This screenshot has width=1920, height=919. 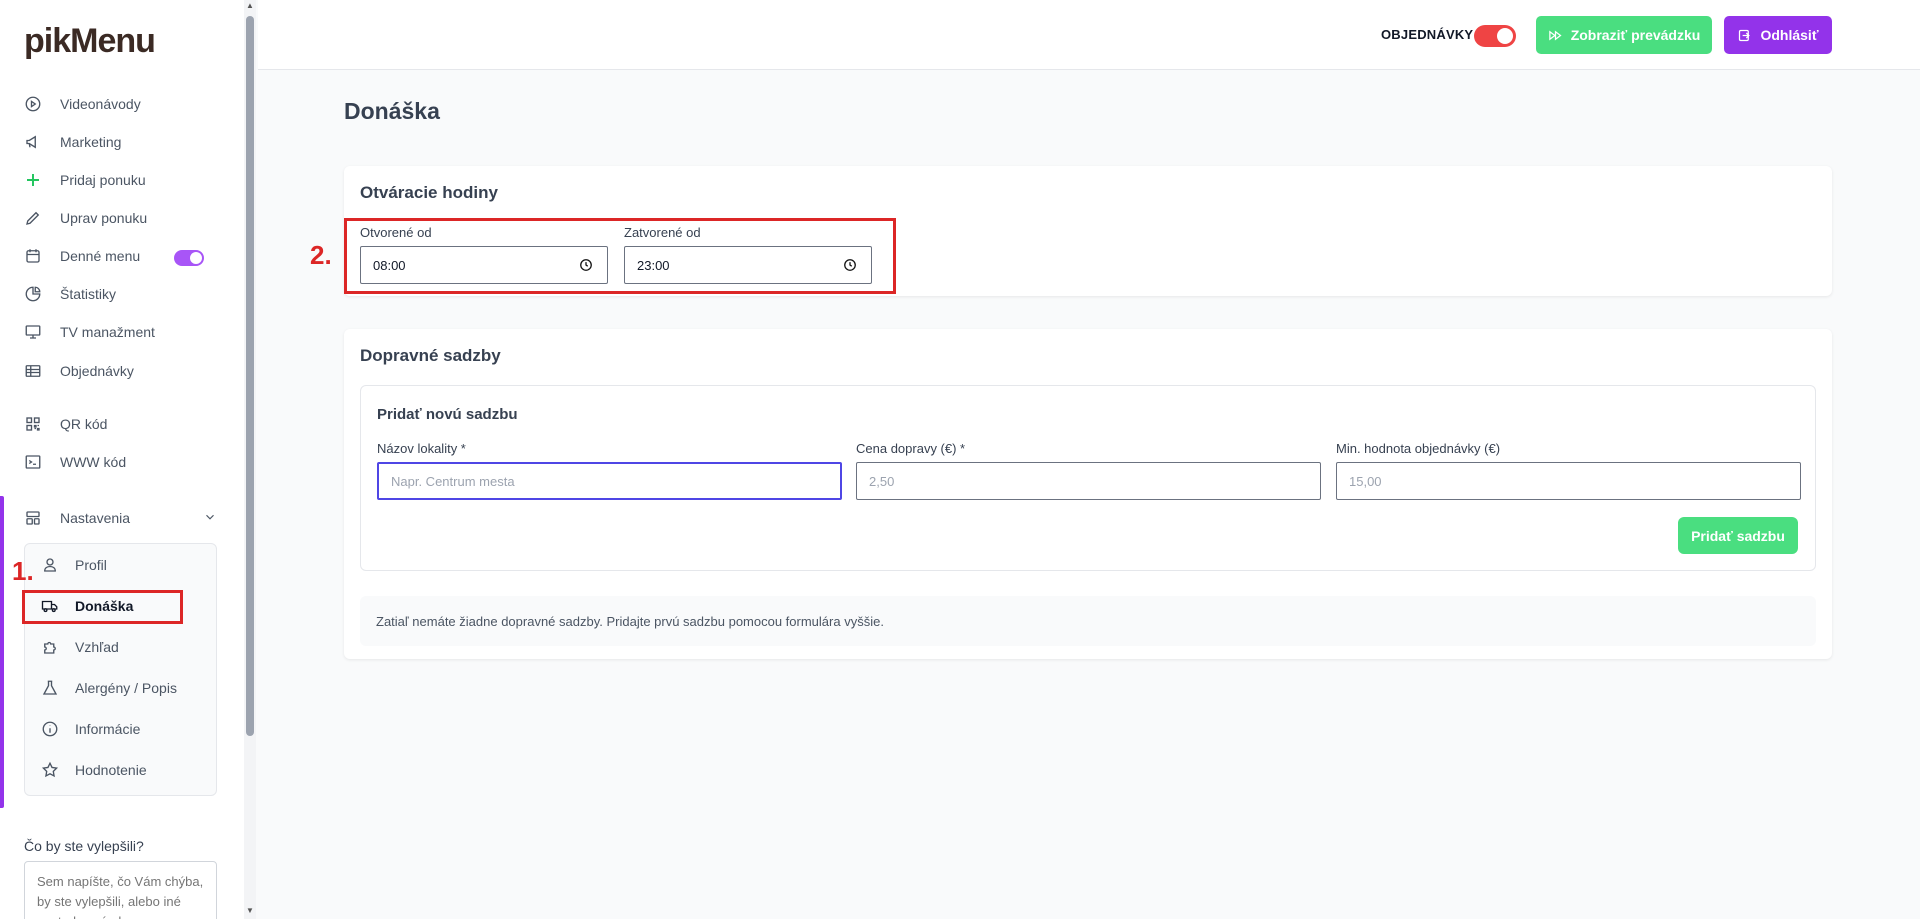 What do you see at coordinates (1427, 34) in the screenshot?
I see `orders-toggle-label: OBJEDNÁVKY` at bounding box center [1427, 34].